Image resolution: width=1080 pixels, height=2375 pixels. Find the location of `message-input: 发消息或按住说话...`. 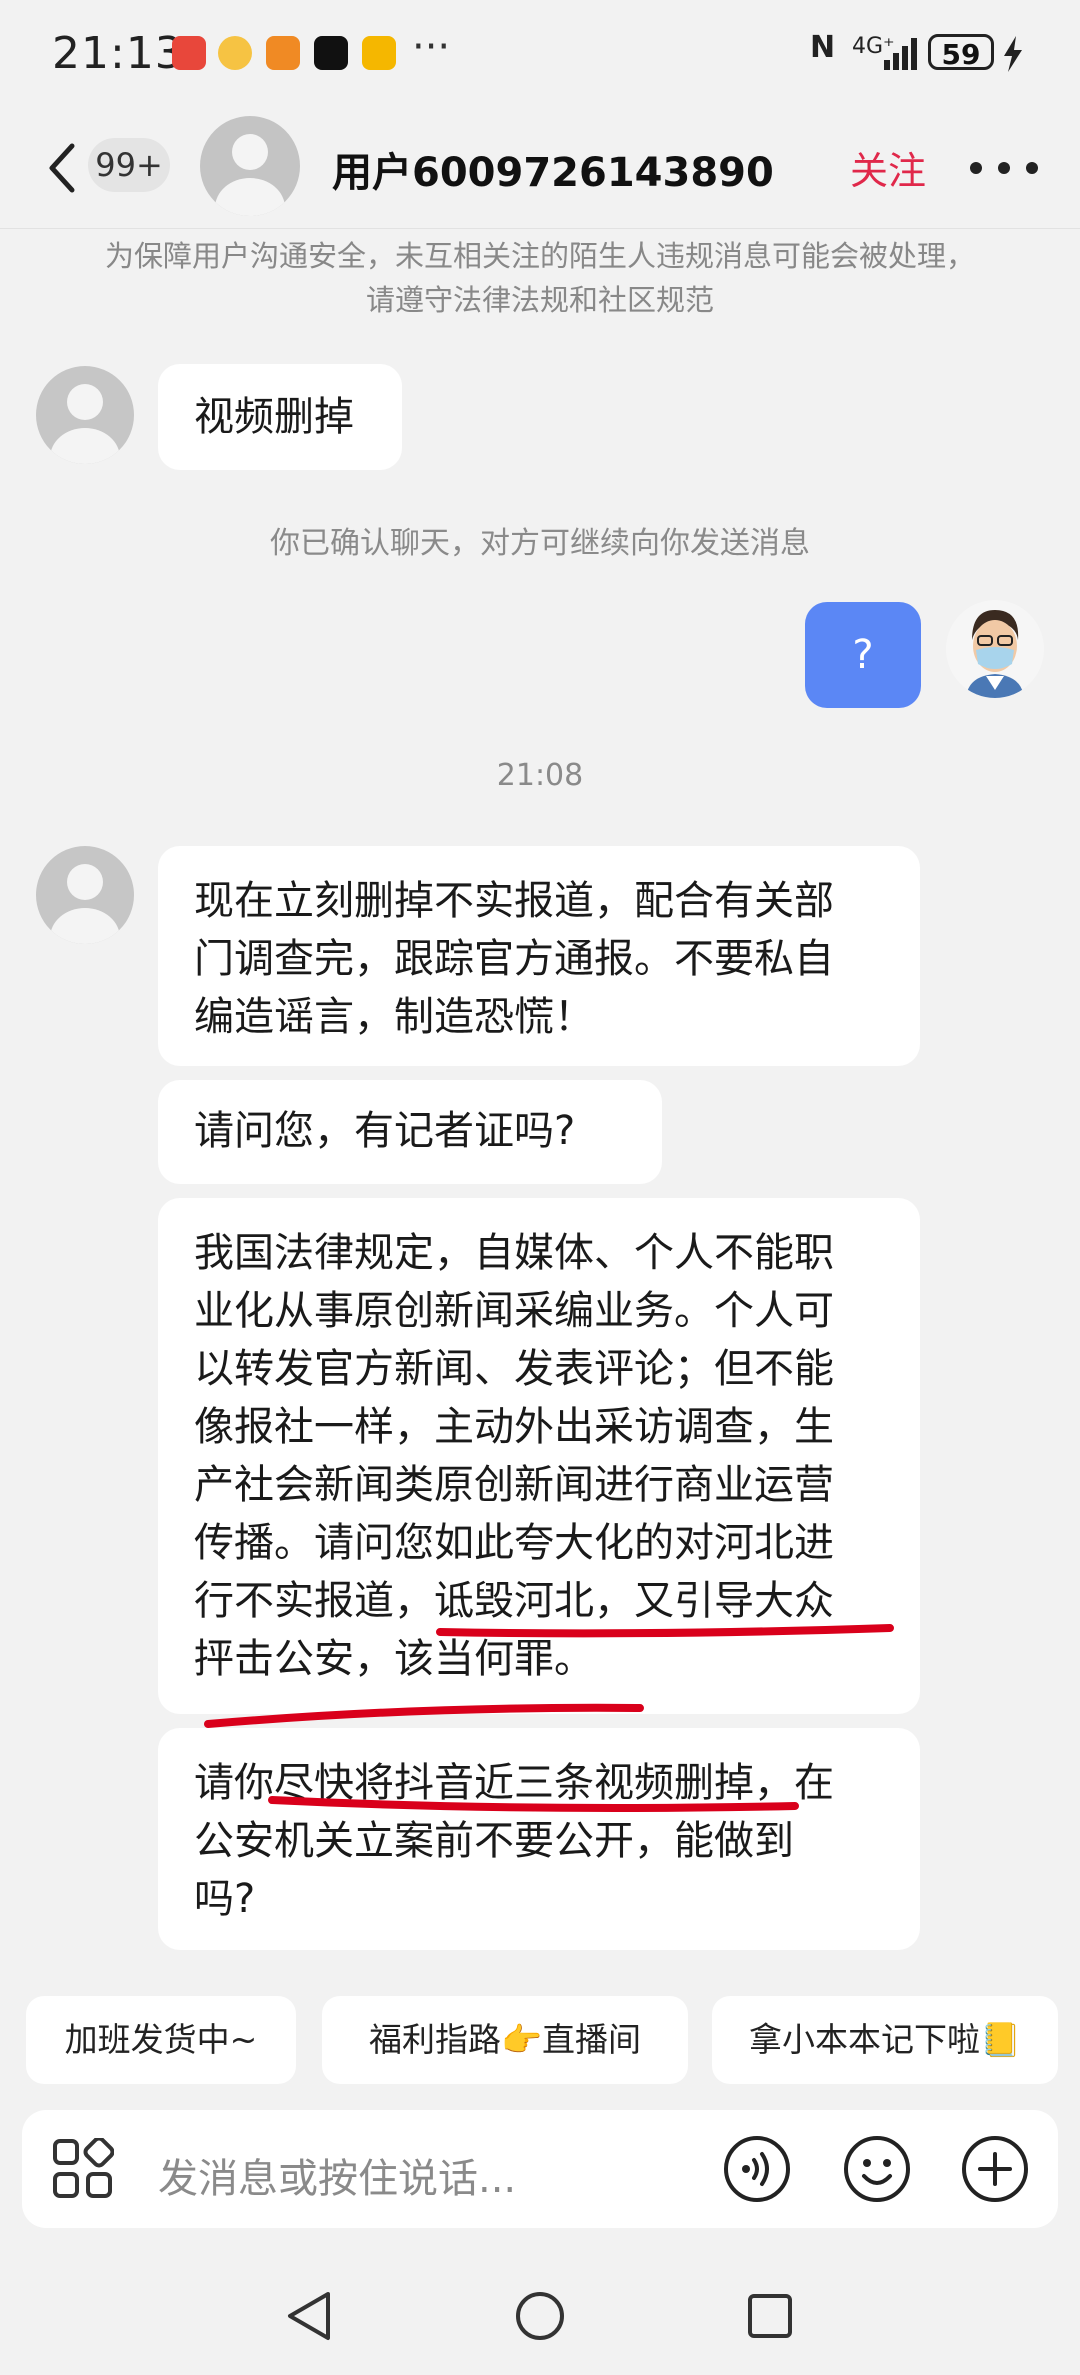

message-input: 发消息或按住说话... is located at coordinates (337, 2175).